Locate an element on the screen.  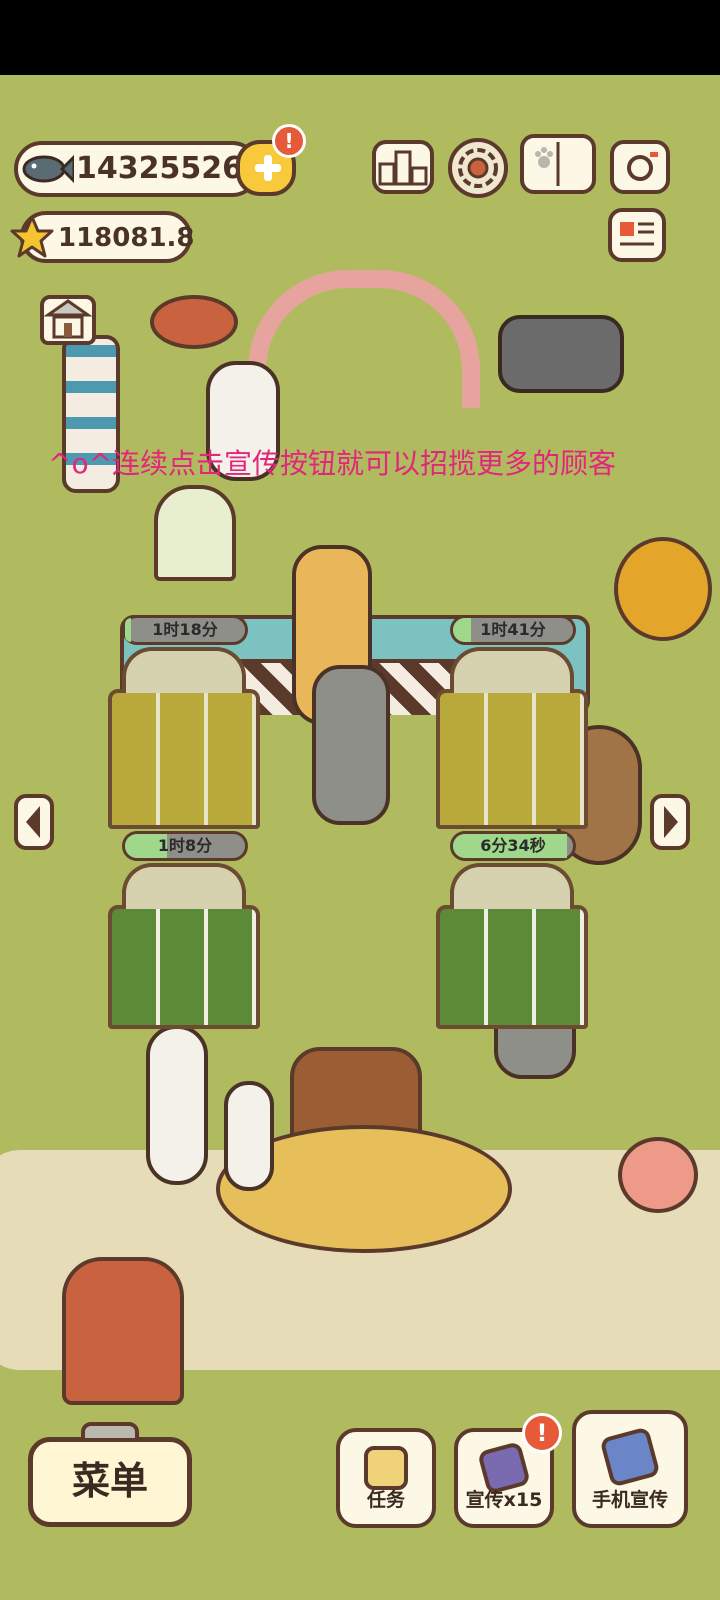
guidebook-button is located at coordinates (558, 164).